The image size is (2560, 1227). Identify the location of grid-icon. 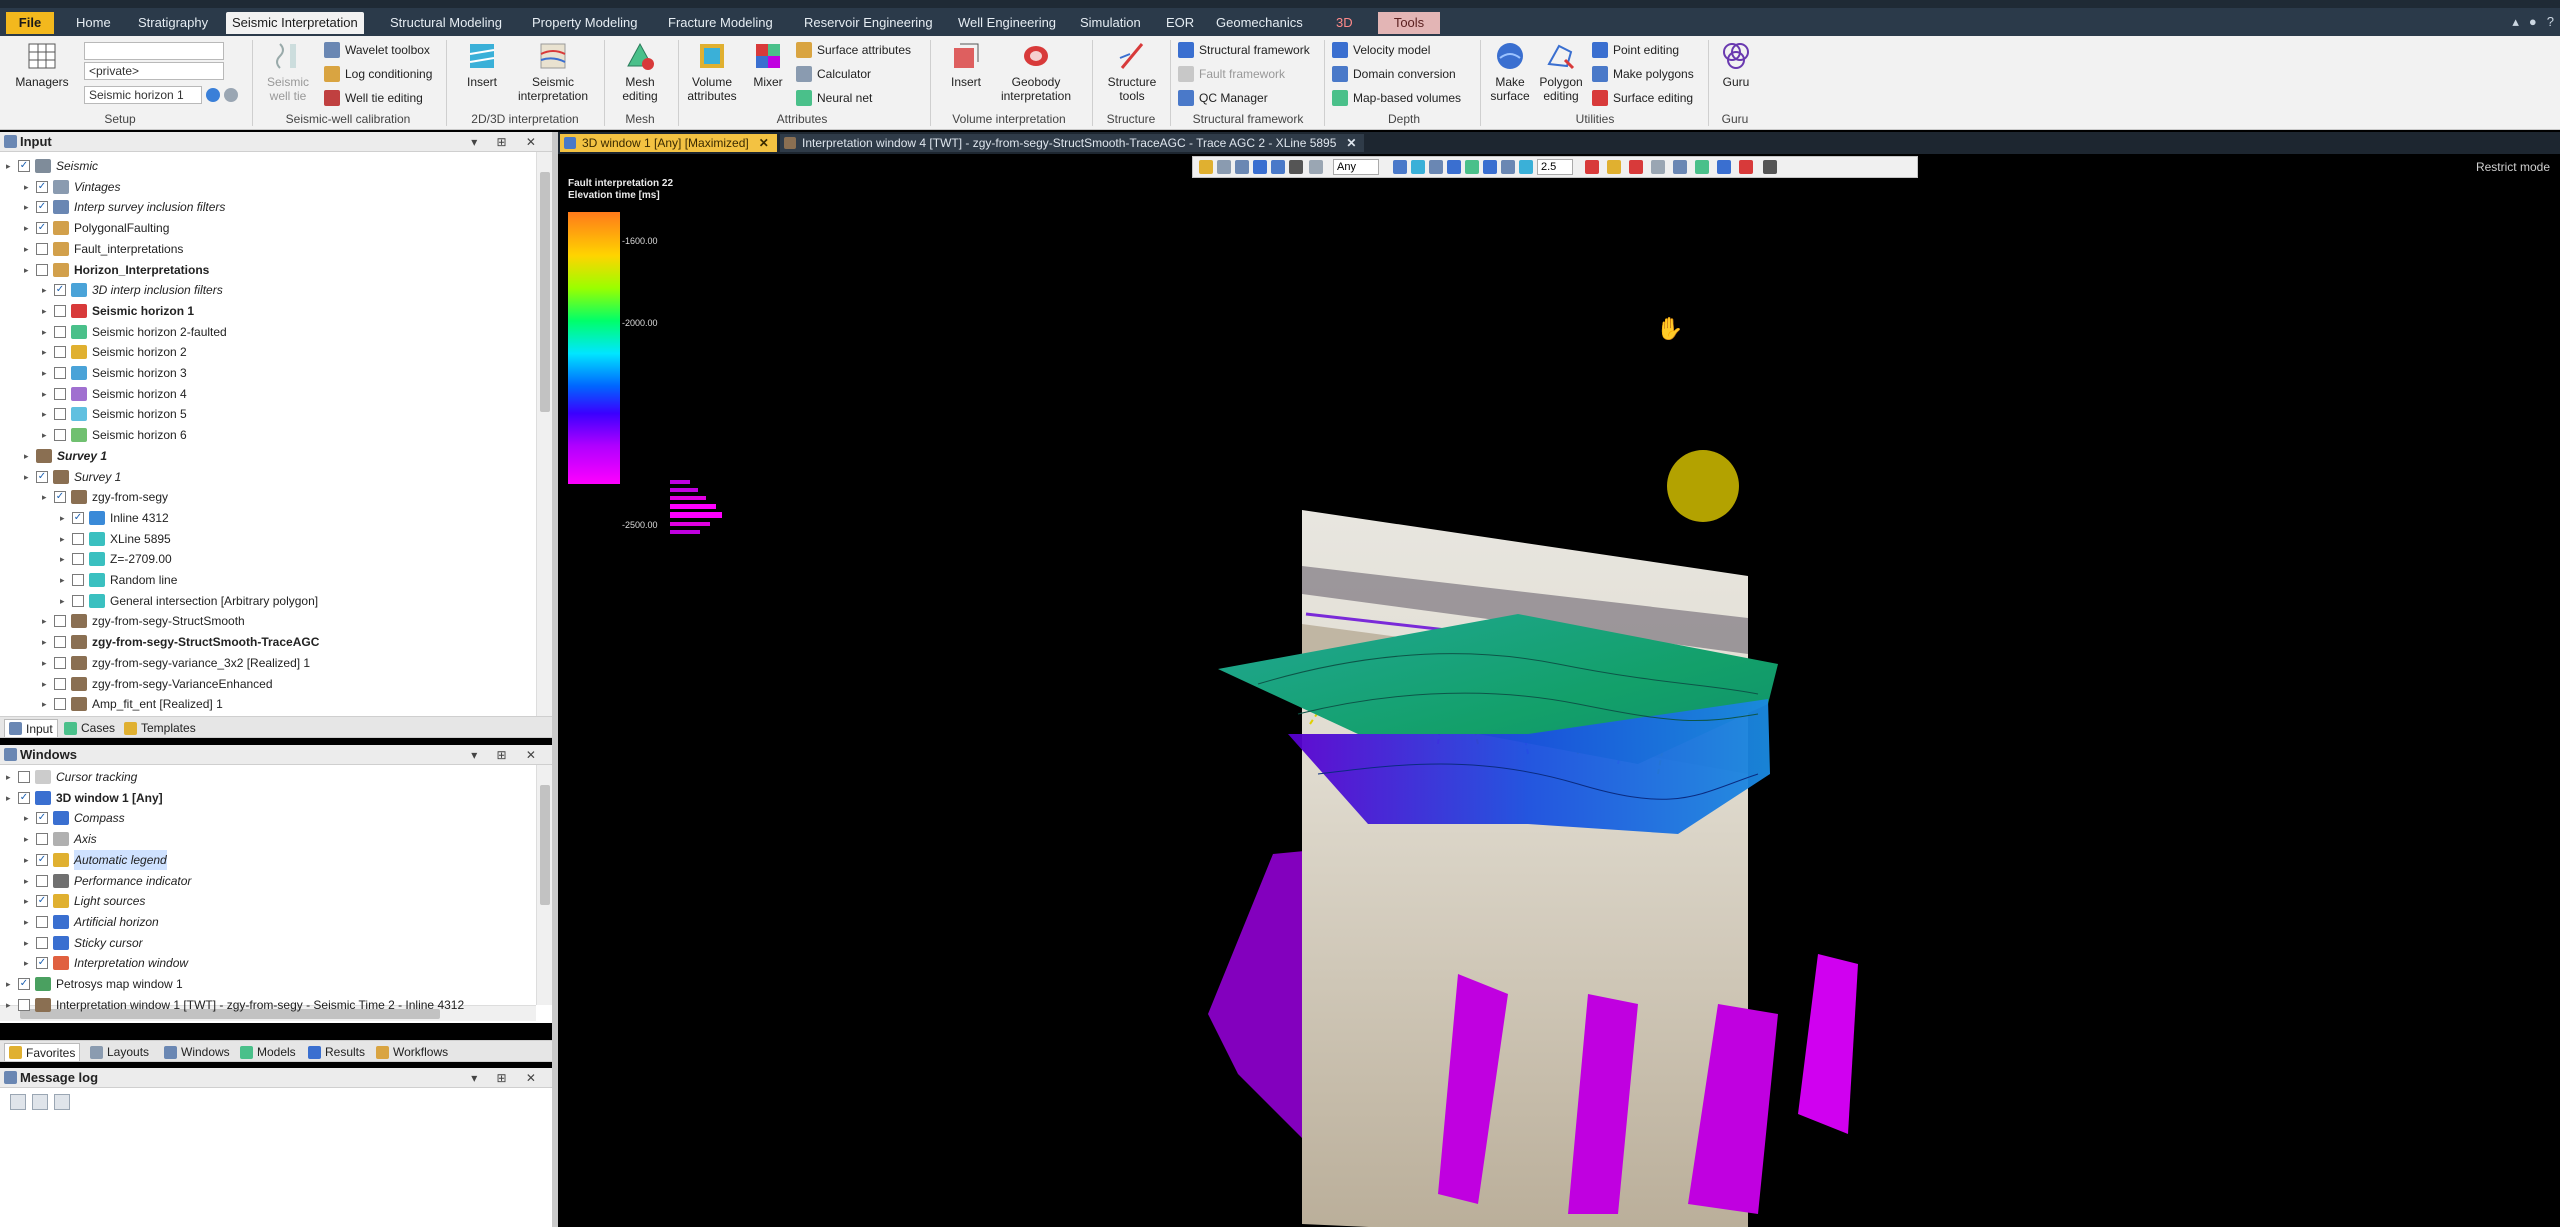
(1526, 167).